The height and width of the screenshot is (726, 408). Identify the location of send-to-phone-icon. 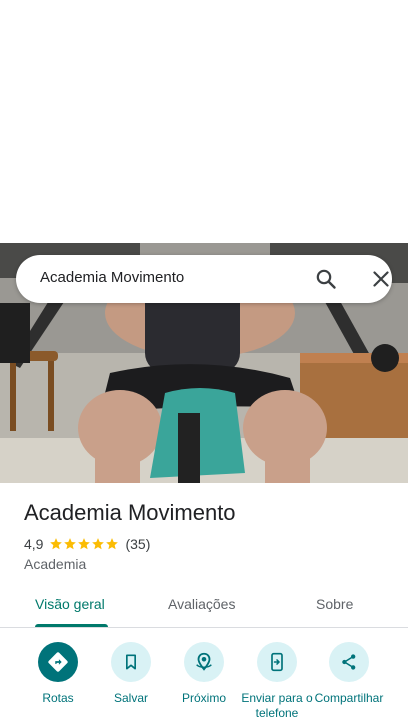
(277, 662).